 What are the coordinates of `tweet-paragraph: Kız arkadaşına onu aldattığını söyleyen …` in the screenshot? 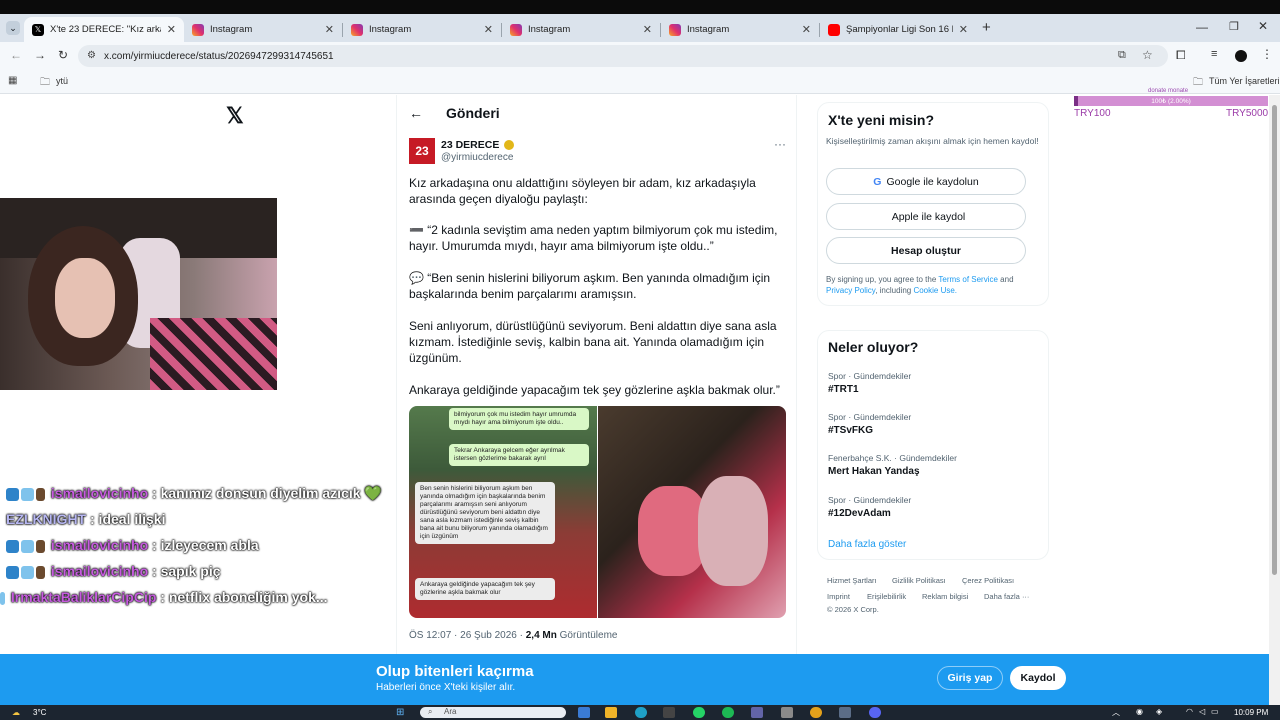 It's located at (582, 191).